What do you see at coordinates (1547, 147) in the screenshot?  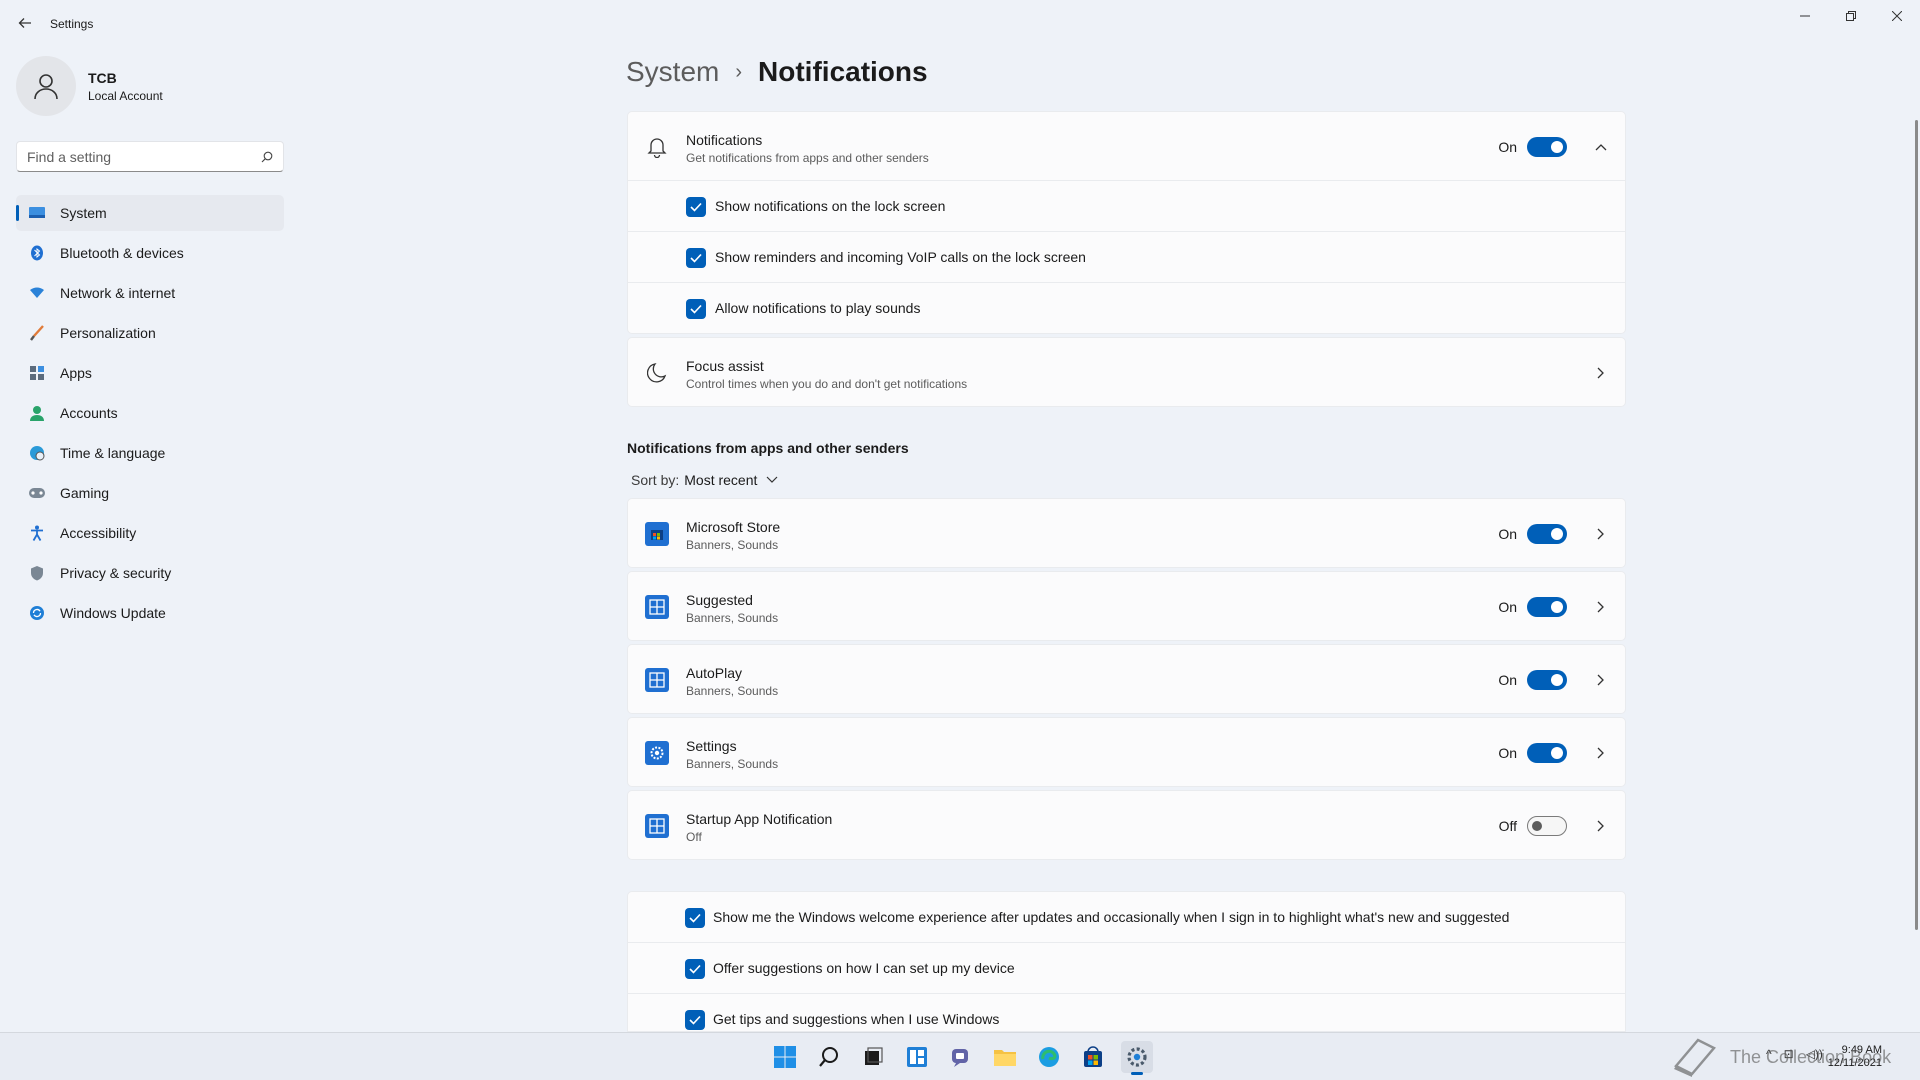 I see `notifications-toggle` at bounding box center [1547, 147].